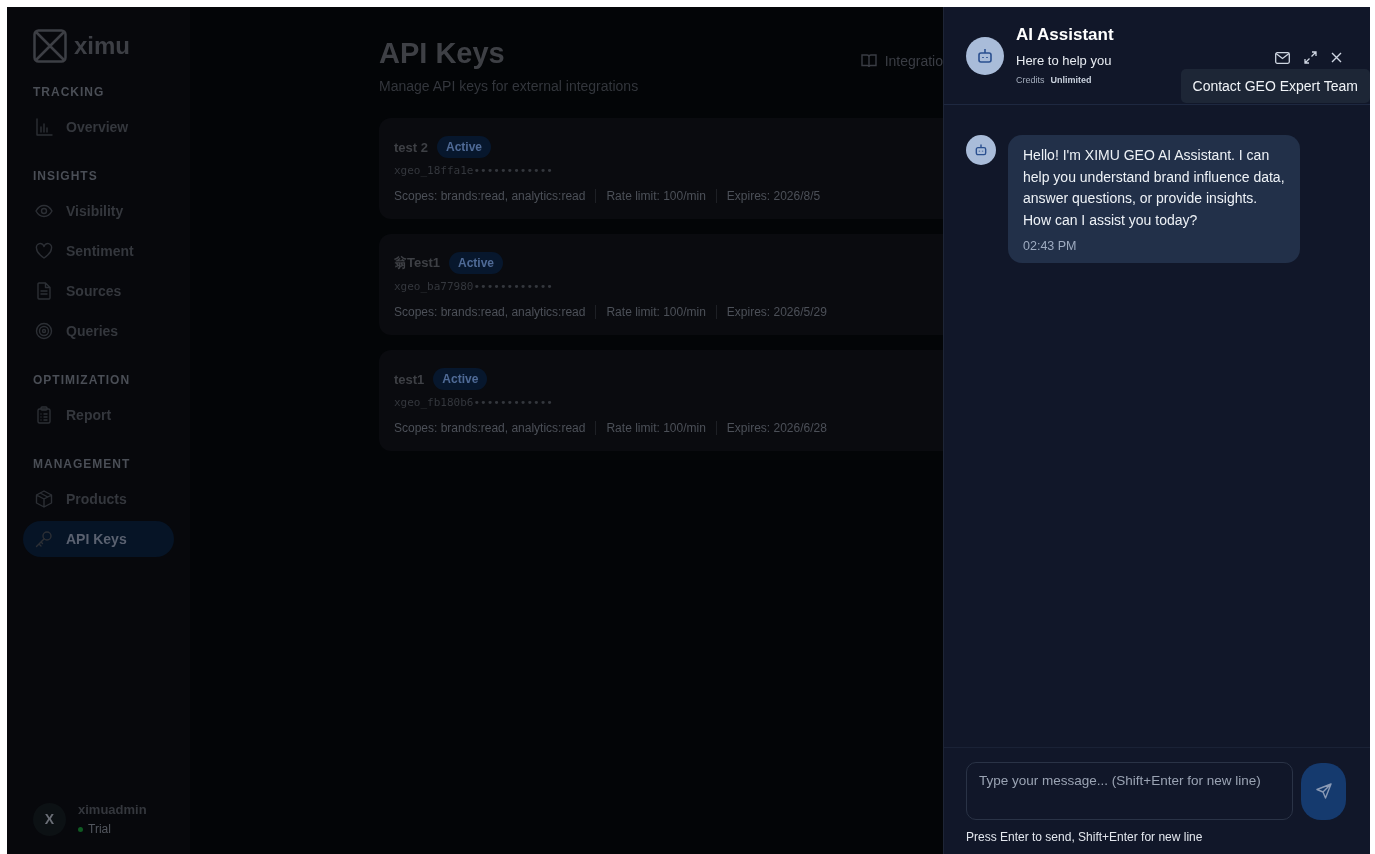  Describe the element at coordinates (1336, 57) in the screenshot. I see `close-icon` at that location.